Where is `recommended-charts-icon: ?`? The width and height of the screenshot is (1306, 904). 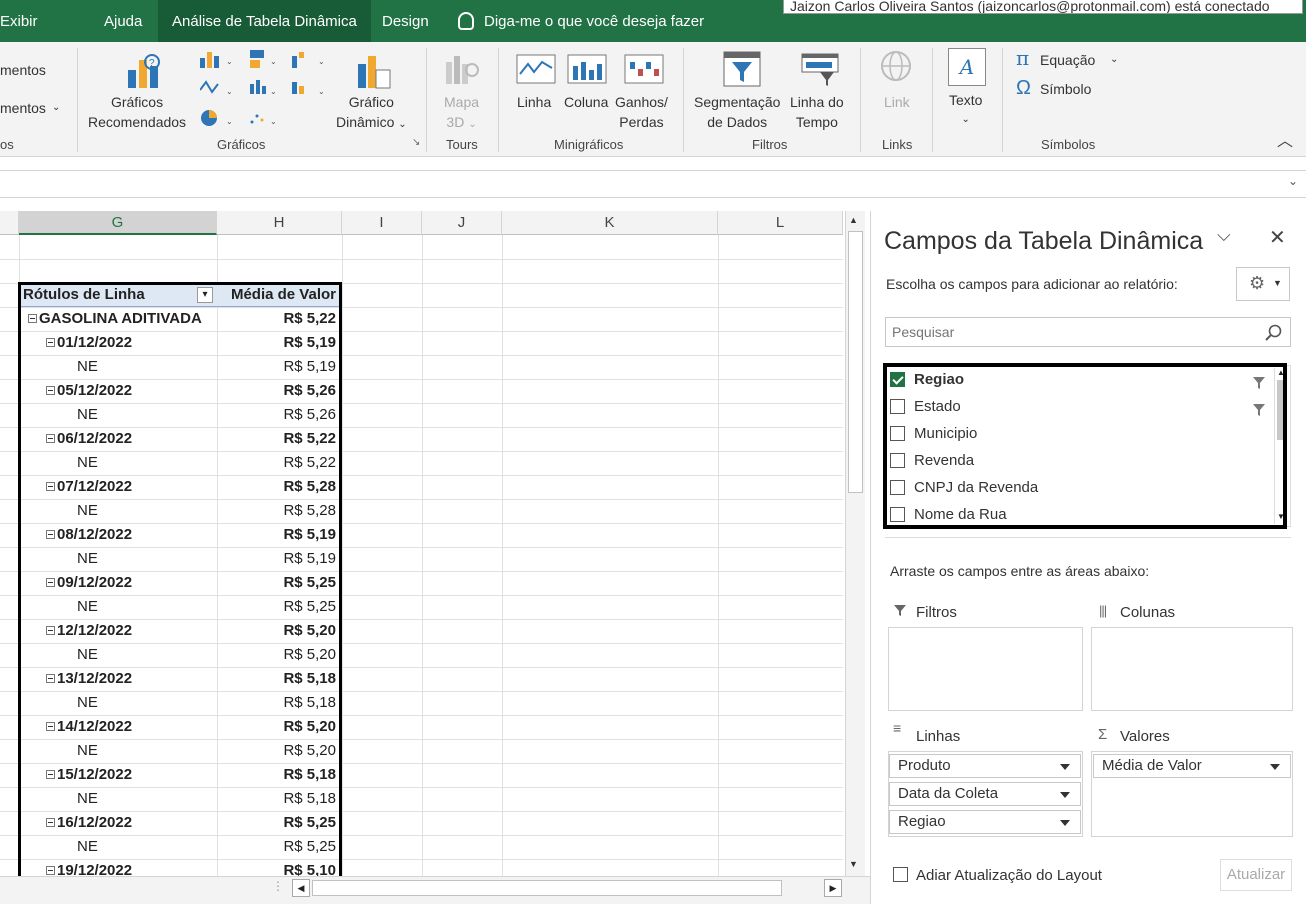
recommended-charts-icon: ? is located at coordinates (144, 71).